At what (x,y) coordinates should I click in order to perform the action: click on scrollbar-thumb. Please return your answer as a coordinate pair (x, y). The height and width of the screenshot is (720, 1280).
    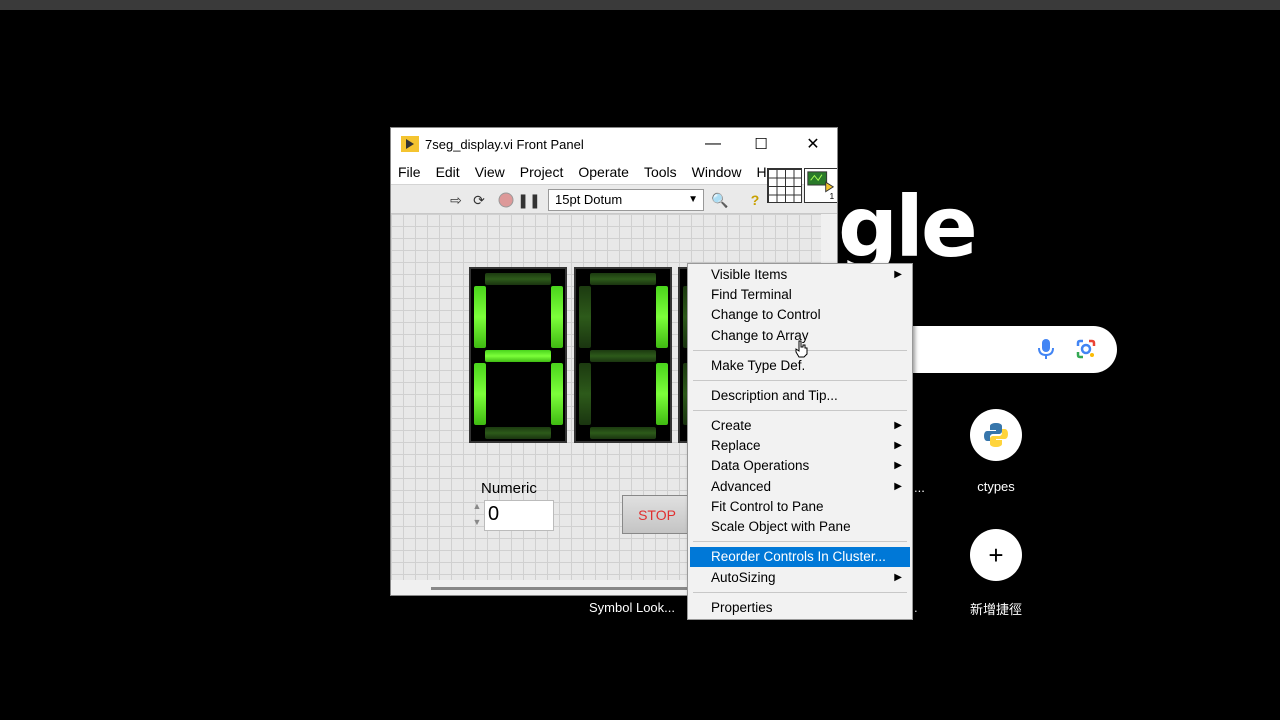
    Looking at the image, I should click on (561, 588).